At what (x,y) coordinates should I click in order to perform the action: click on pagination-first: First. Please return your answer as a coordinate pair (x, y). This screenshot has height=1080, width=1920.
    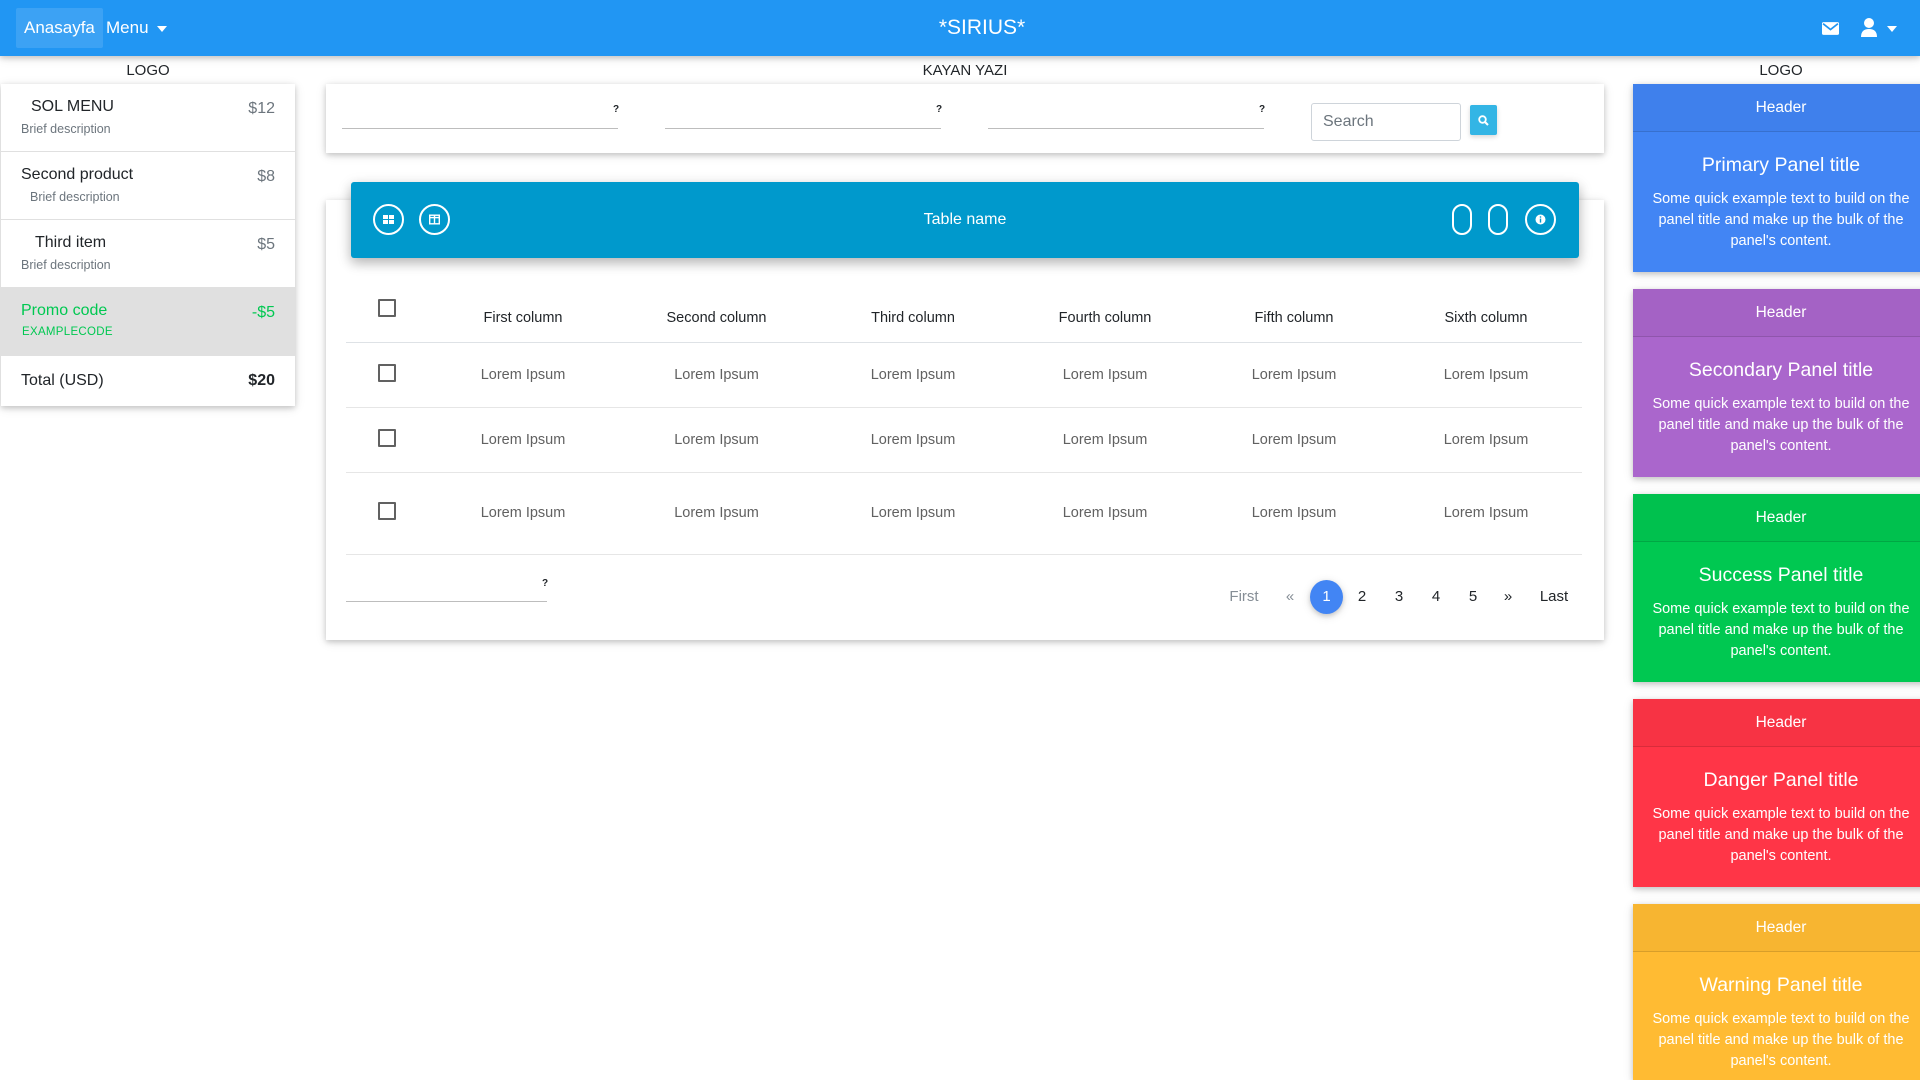
    Looking at the image, I should click on (1244, 597).